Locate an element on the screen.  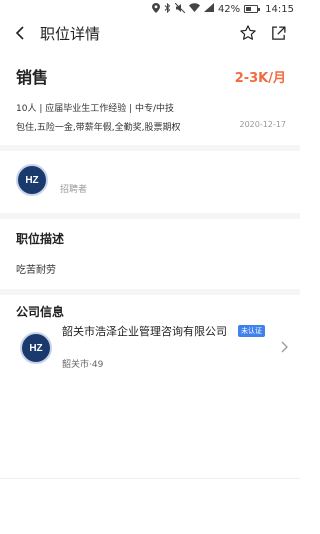
favorite-button is located at coordinates (248, 33).